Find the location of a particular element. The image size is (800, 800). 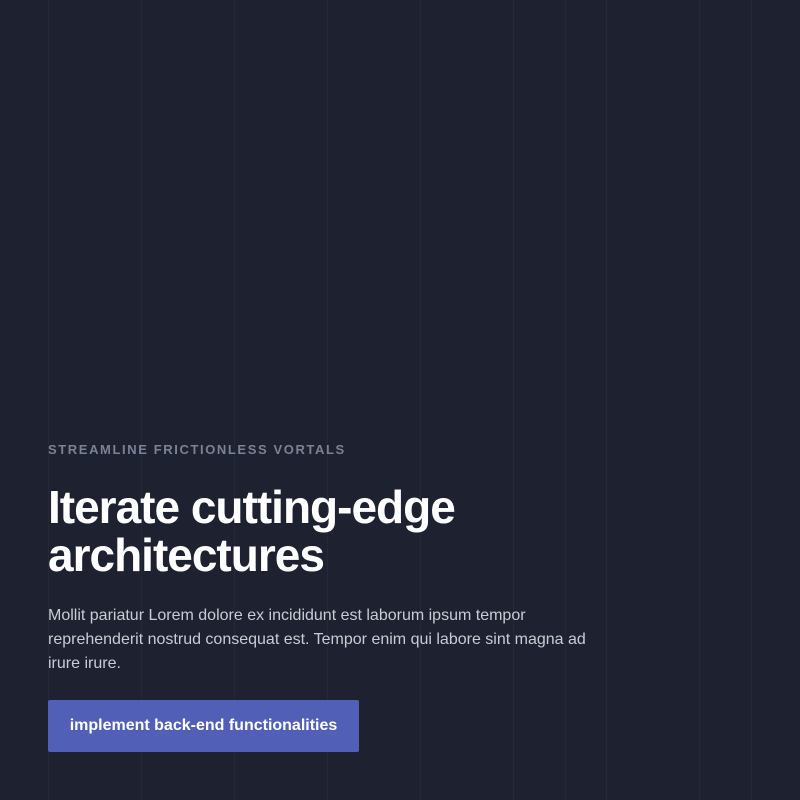

cta-button: implement back-end functionalities is located at coordinates (203, 726).